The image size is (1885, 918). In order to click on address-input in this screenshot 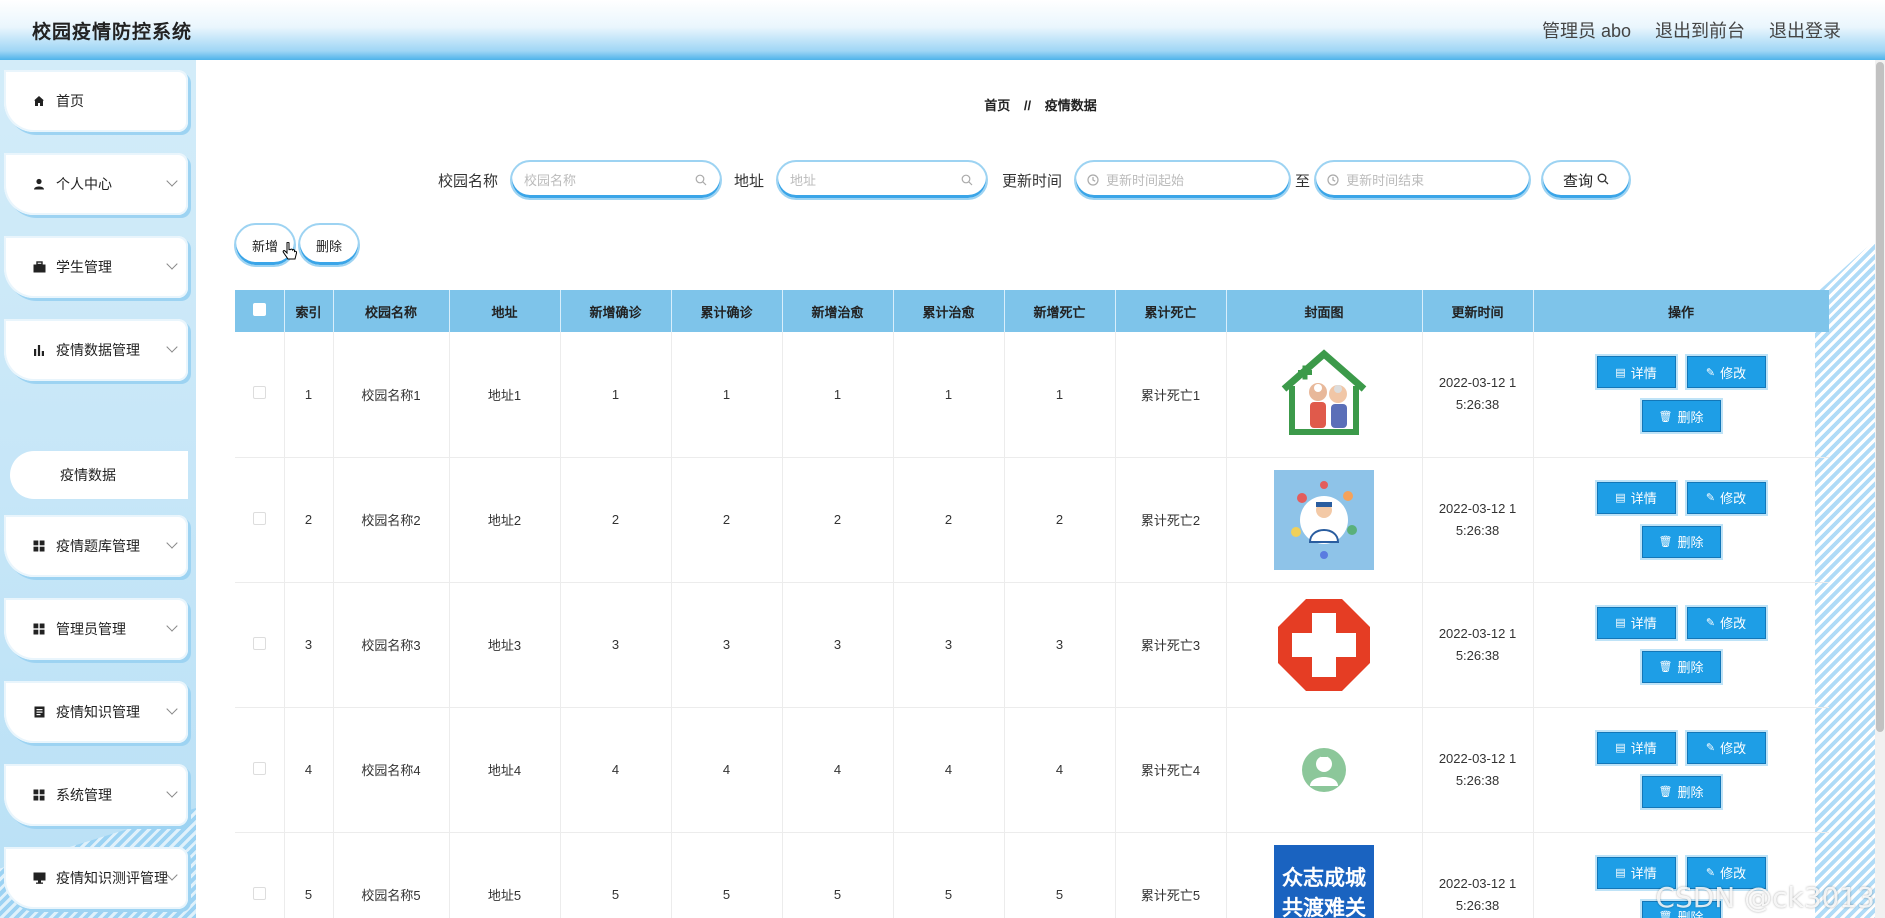, I will do `click(875, 180)`.